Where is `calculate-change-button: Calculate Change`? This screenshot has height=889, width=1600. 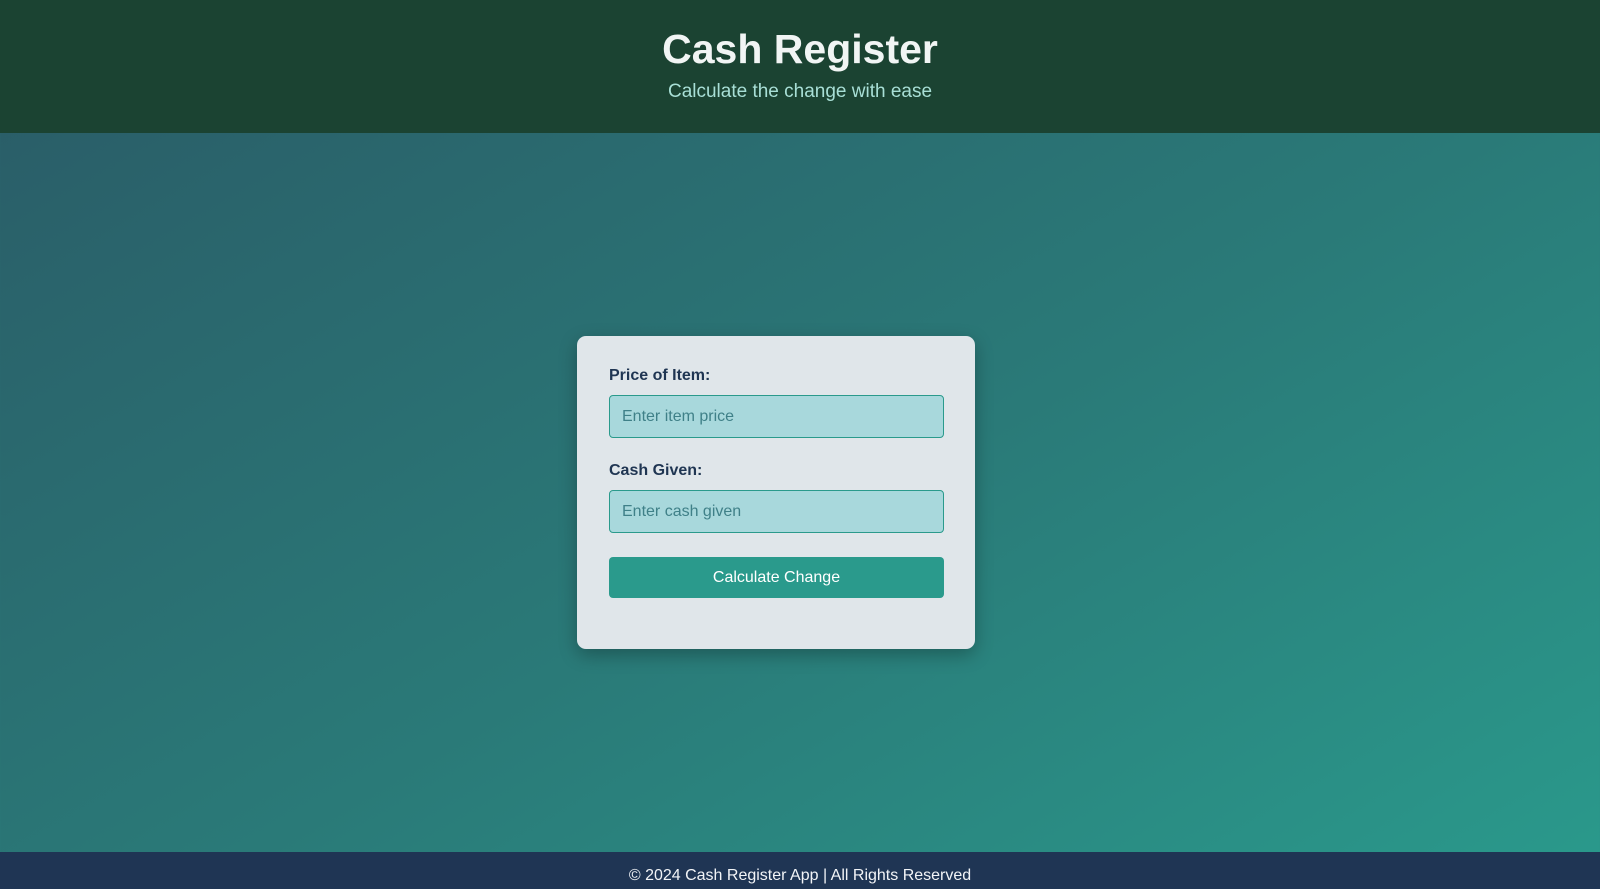 calculate-change-button: Calculate Change is located at coordinates (776, 577).